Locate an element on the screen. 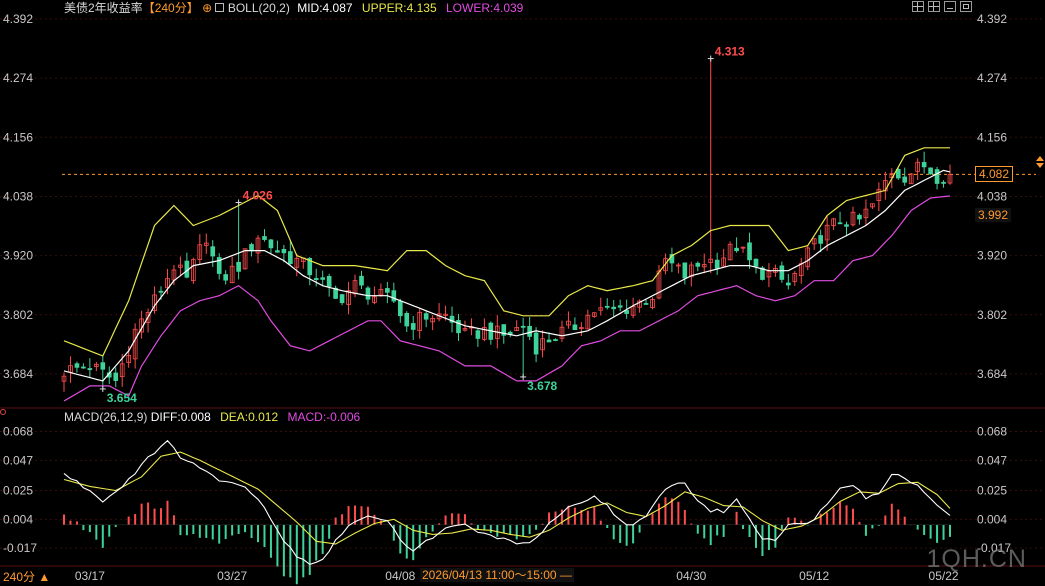 The width and height of the screenshot is (1045, 586). diff-label: DIFF: is located at coordinates (165, 417).